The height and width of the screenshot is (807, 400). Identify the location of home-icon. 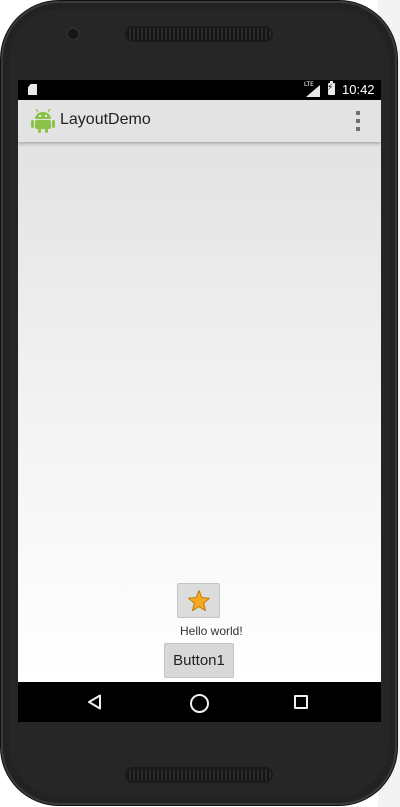
(199, 703).